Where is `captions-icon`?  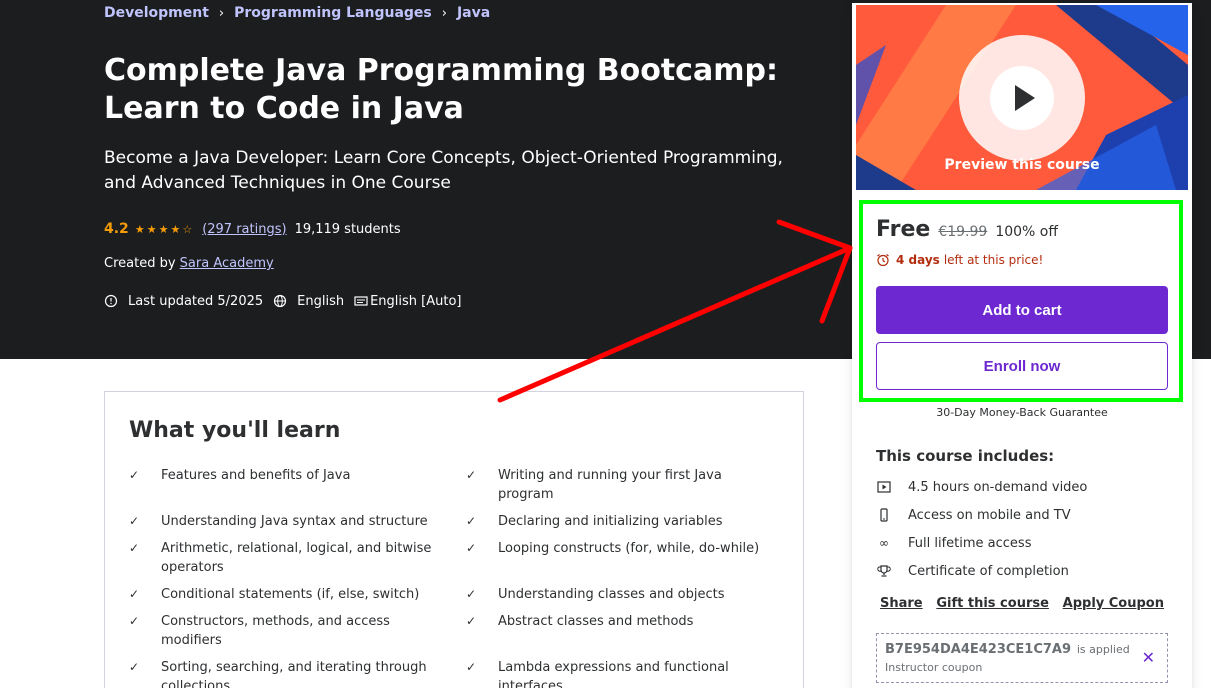
captions-icon is located at coordinates (361, 301).